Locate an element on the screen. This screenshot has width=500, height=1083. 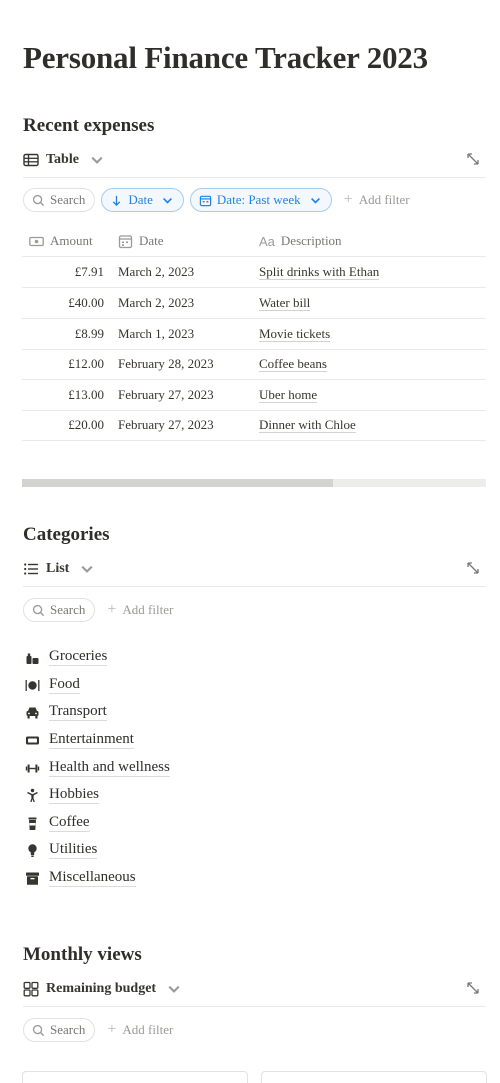
description-cell: Dinner with Chloe is located at coordinates (307, 425).